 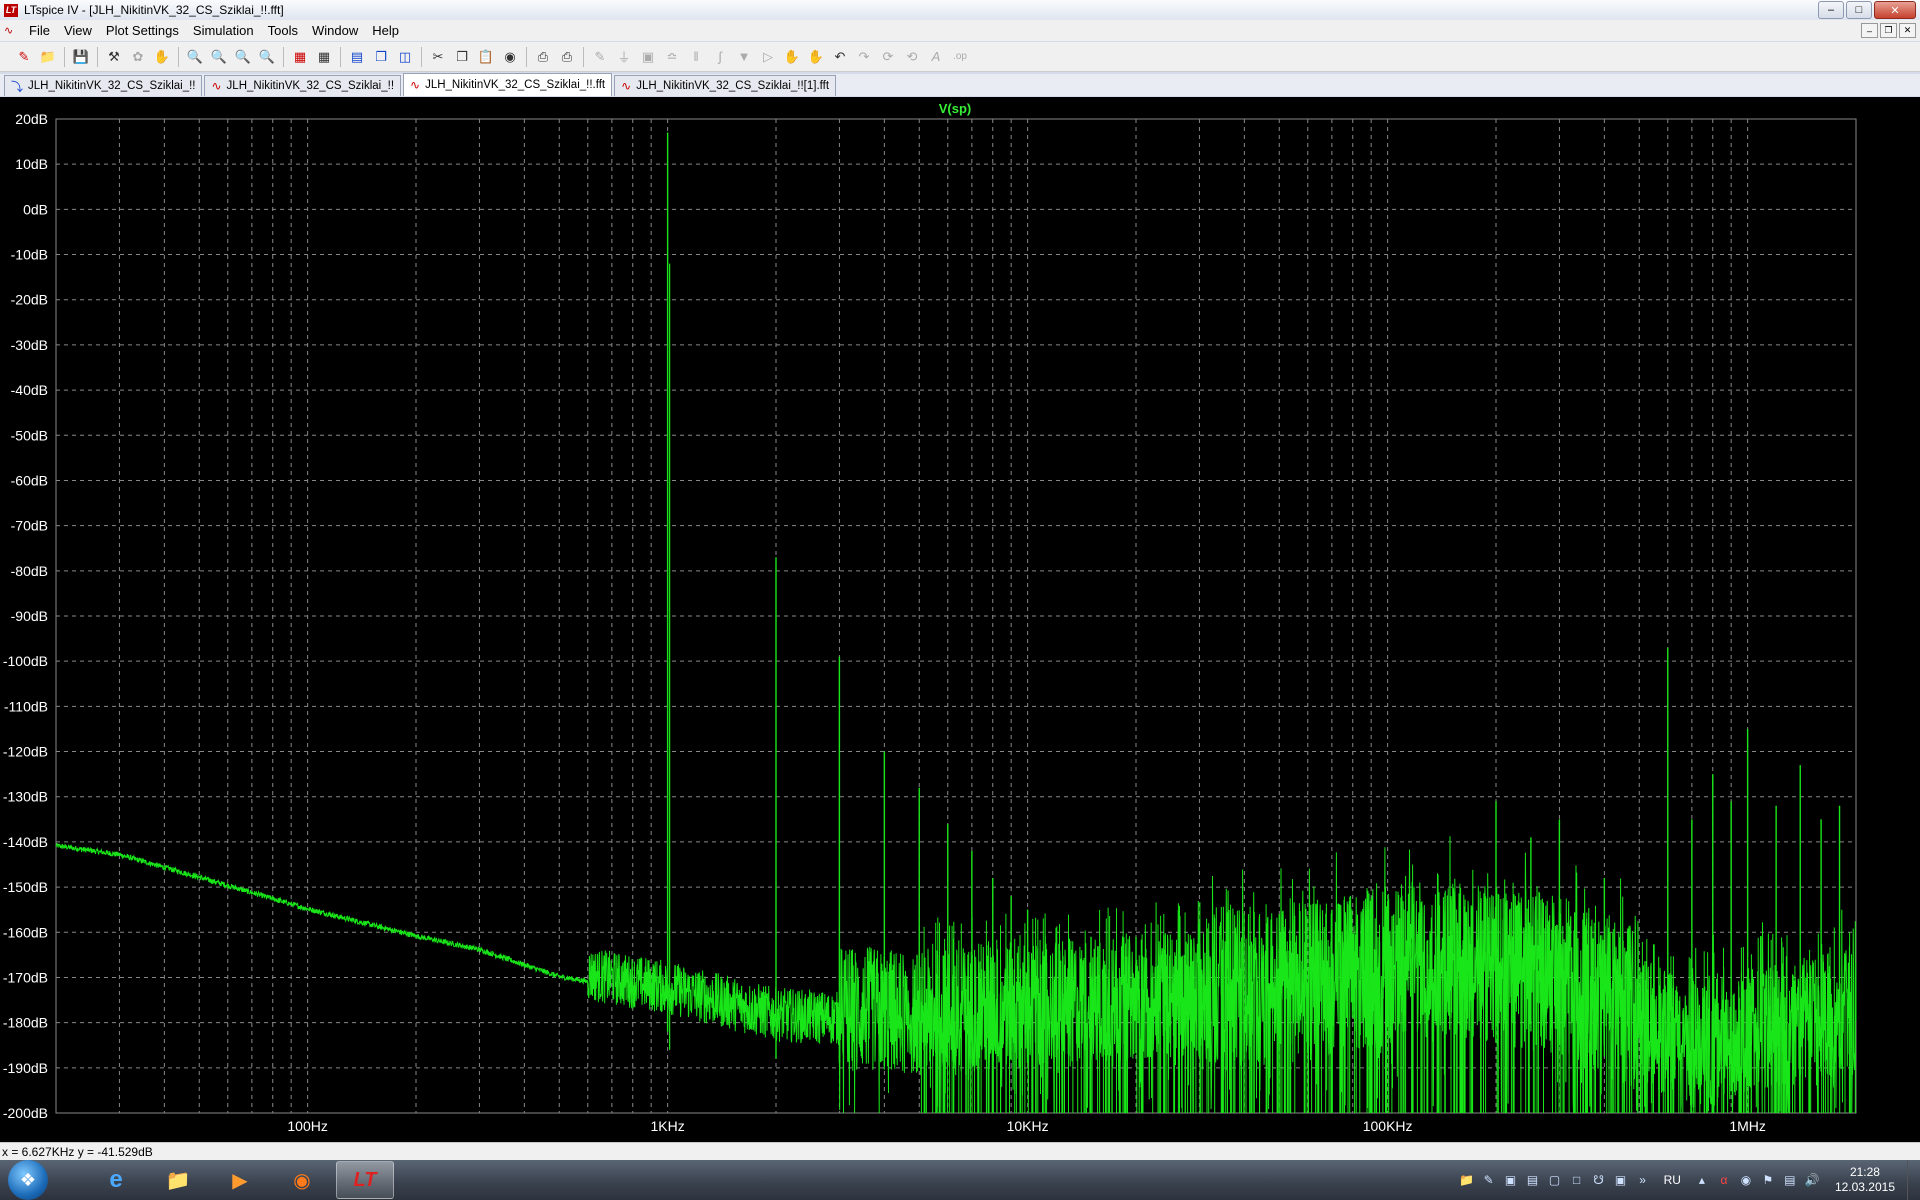 I want to click on mdi-close-button: ✕, so click(x=1907, y=30).